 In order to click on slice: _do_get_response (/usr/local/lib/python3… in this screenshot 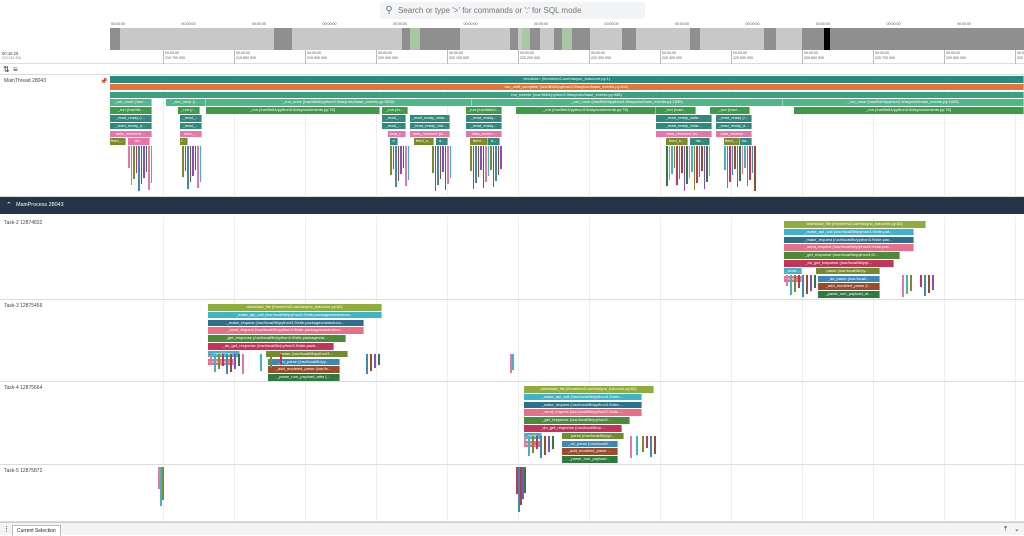, I will do `click(271, 346)`.